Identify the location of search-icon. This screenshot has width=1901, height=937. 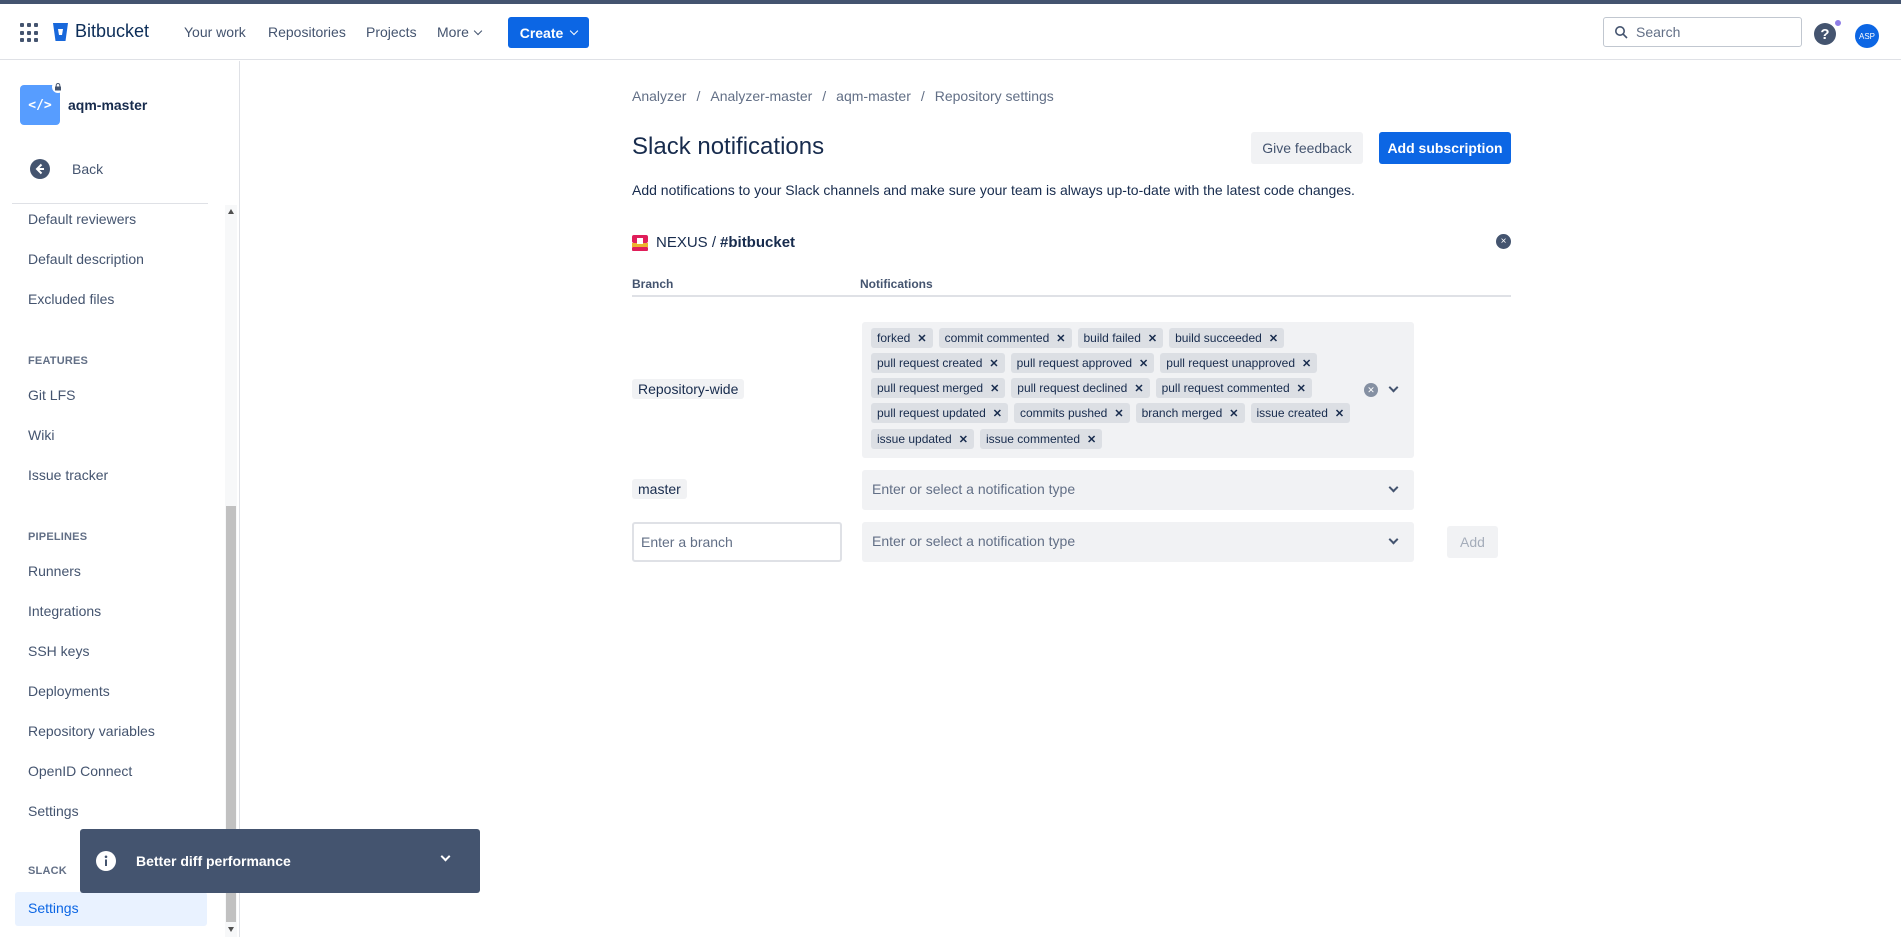
(1621, 32).